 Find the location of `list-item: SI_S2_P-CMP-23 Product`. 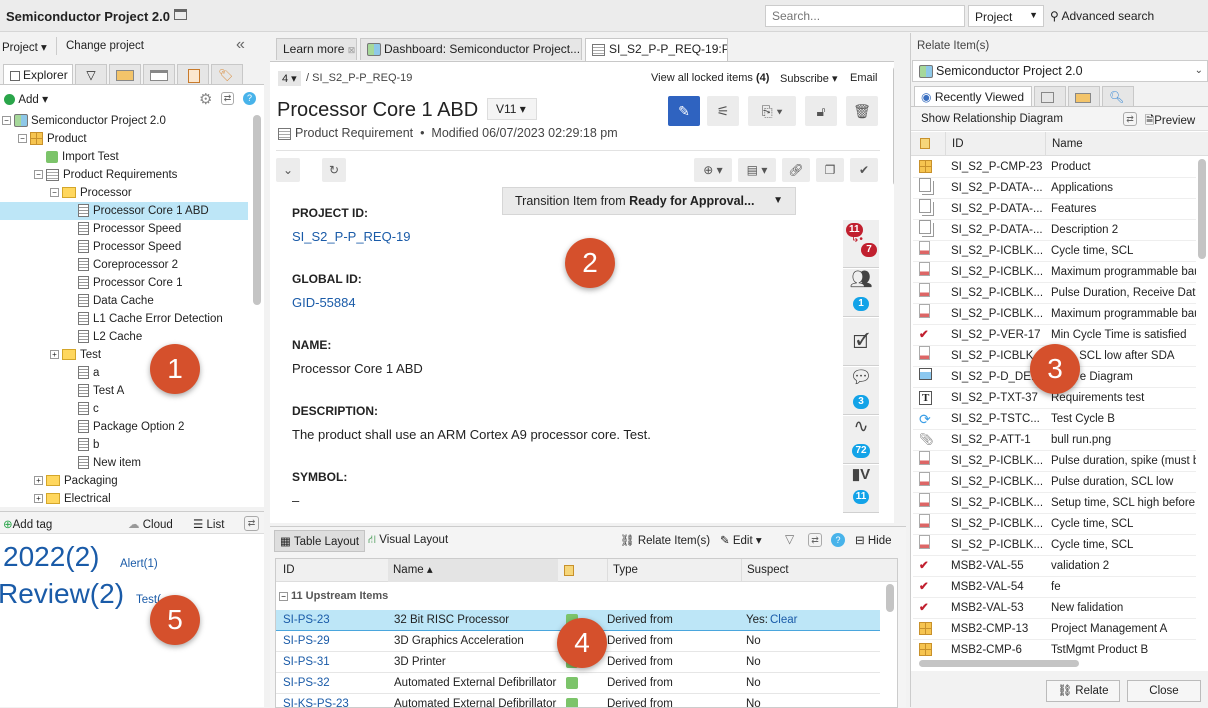

list-item: SI_S2_P-CMP-23 Product is located at coordinates (1054, 167).